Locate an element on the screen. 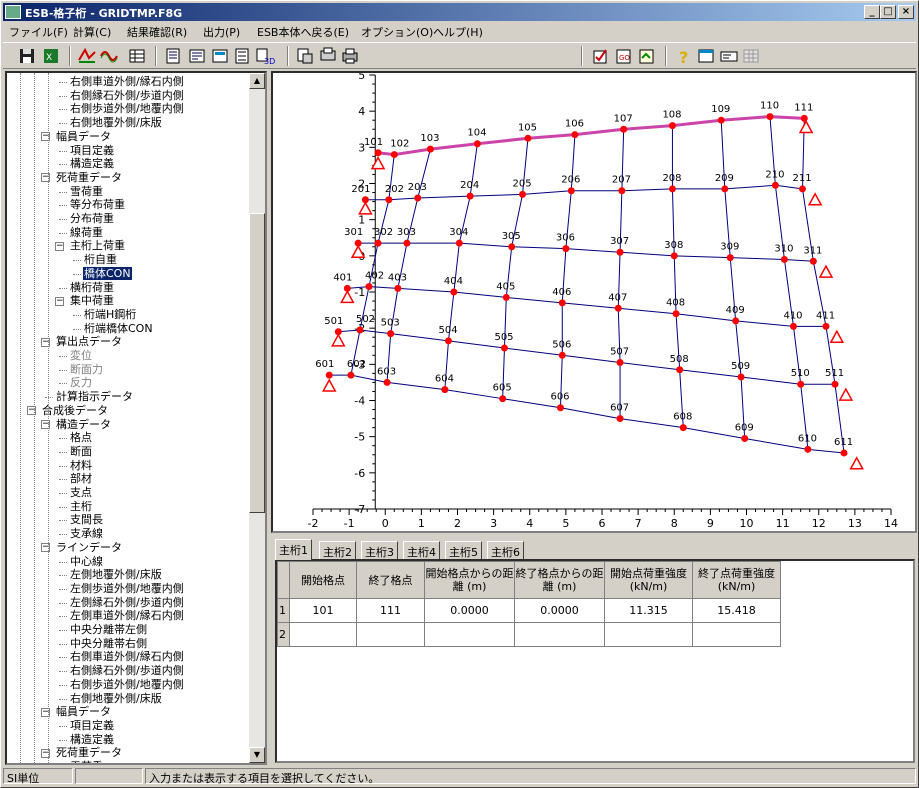 The height and width of the screenshot is (788, 919). print-preview-icon is located at coordinates (305, 56).